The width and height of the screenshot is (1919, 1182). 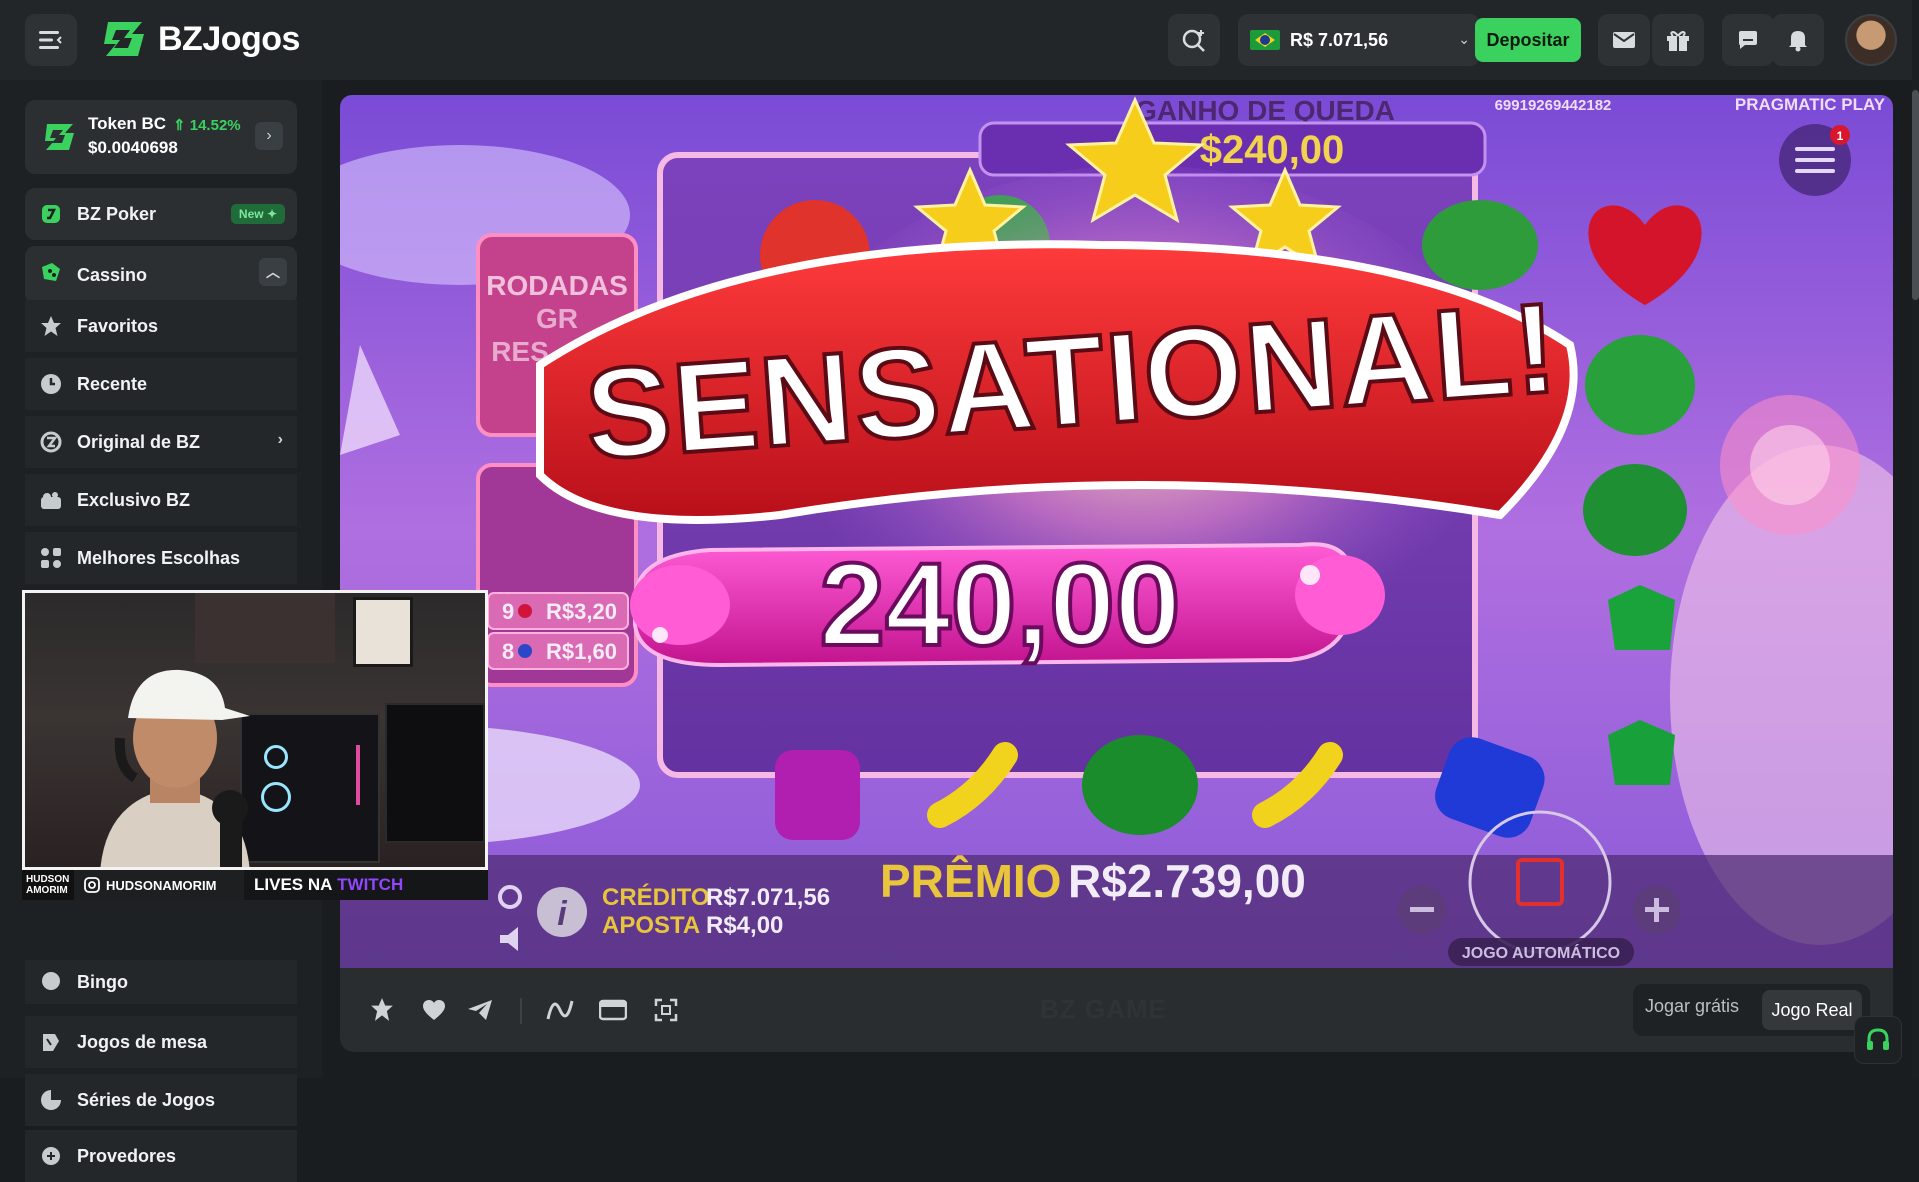 I want to click on sidebar-item-melhores-escolhas: Melhores Escolhas, so click(x=161, y=558).